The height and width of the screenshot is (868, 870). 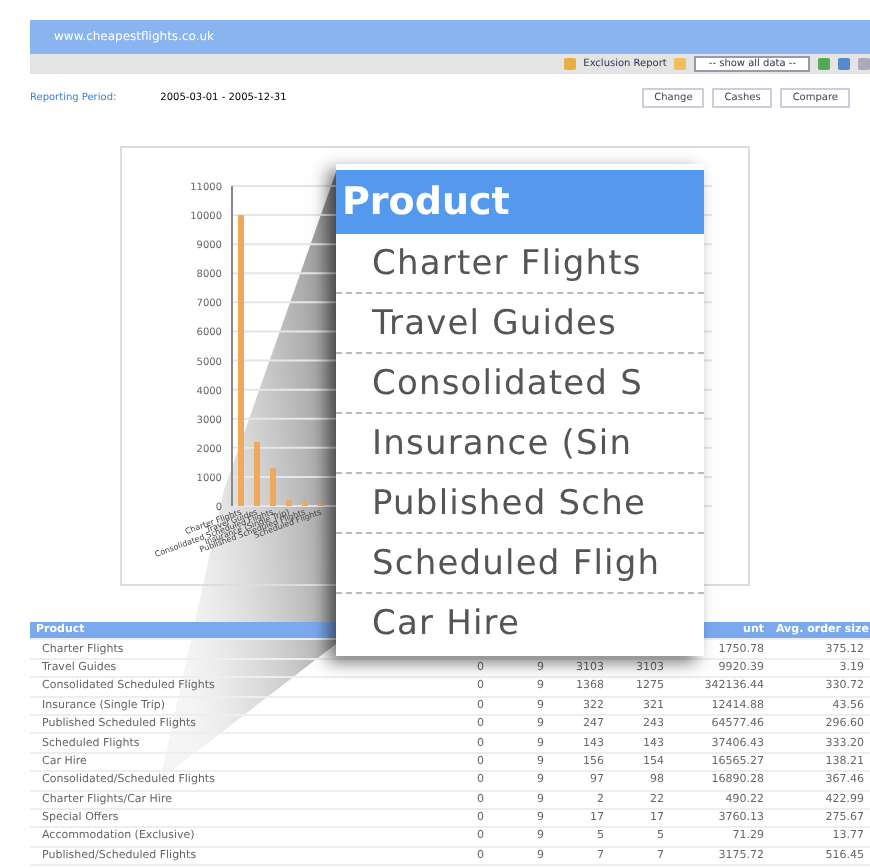 What do you see at coordinates (520, 564) in the screenshot?
I see `product-item: Scheduled Fligh` at bounding box center [520, 564].